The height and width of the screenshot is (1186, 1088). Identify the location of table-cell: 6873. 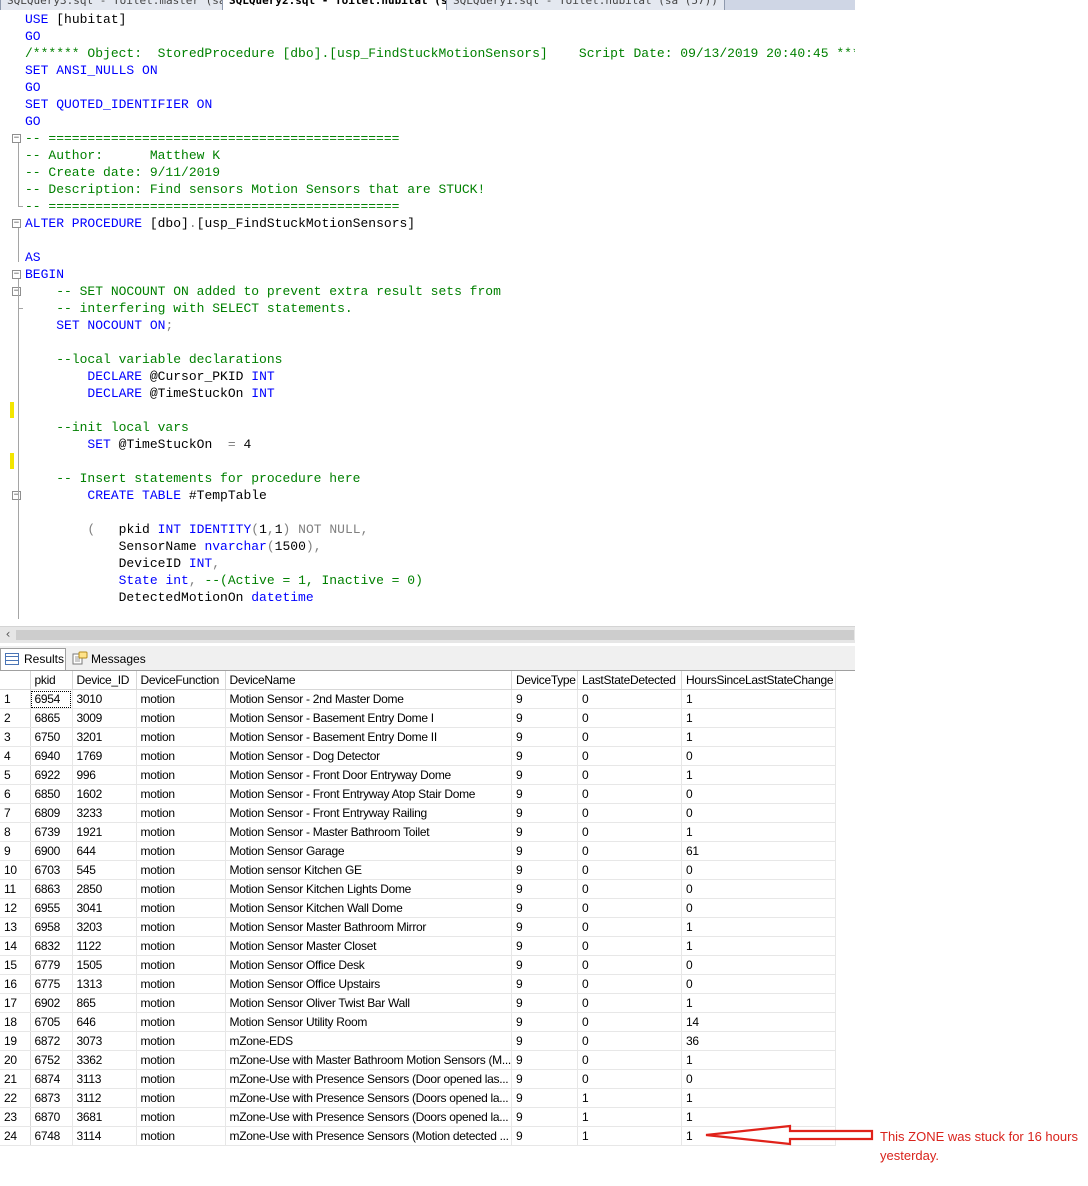
(51, 1098).